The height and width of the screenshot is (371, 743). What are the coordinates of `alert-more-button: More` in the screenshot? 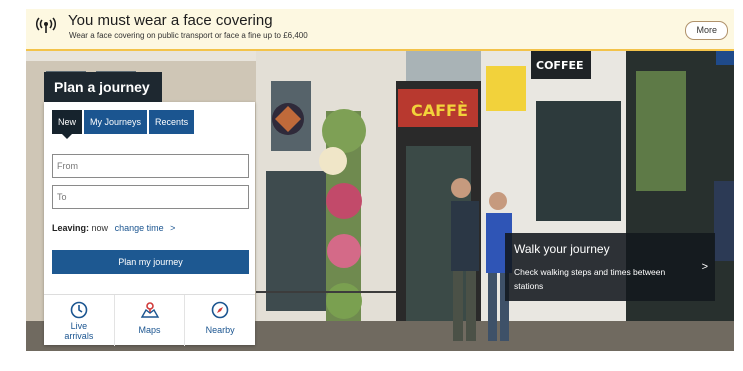 It's located at (706, 30).